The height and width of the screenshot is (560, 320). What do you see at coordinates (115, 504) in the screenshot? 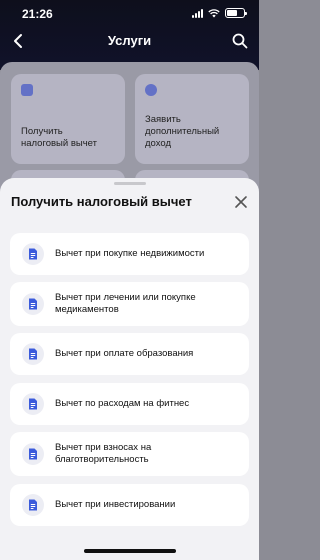
I see `option-label: Вычет при инвестировании` at bounding box center [115, 504].